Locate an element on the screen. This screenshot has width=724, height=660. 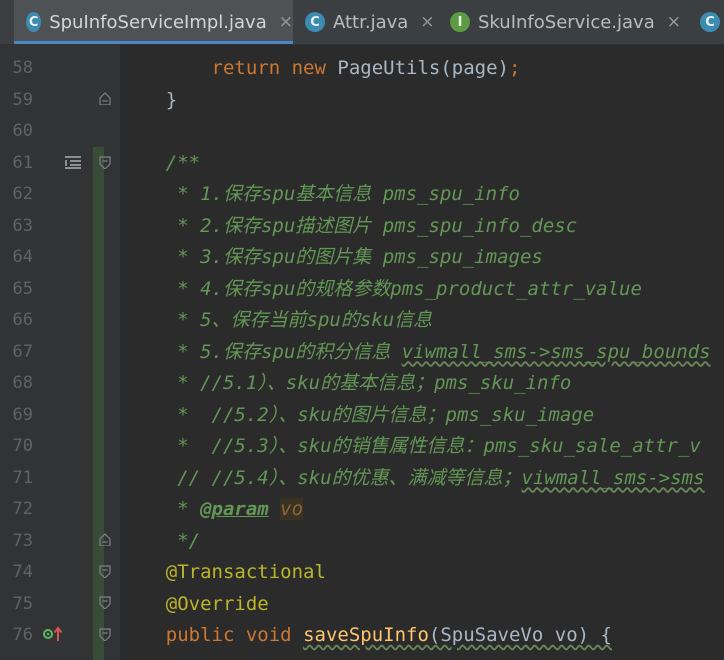
tab-attr-java: C Attr.java × is located at coordinates (365, 22).